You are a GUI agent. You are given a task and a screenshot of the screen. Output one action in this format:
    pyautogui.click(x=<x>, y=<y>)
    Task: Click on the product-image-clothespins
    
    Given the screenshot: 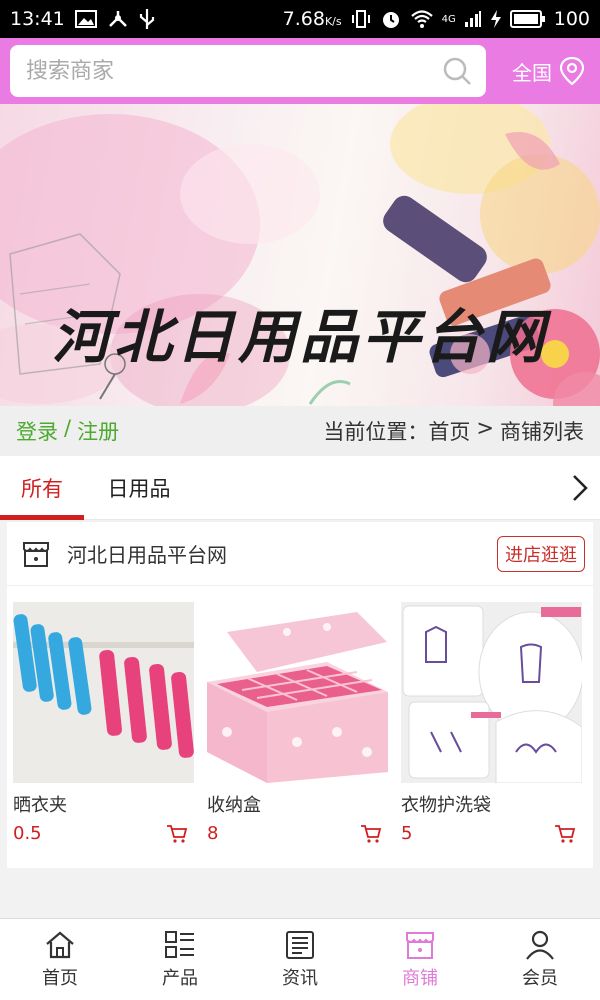 What is the action you would take?
    pyautogui.click(x=103, y=692)
    